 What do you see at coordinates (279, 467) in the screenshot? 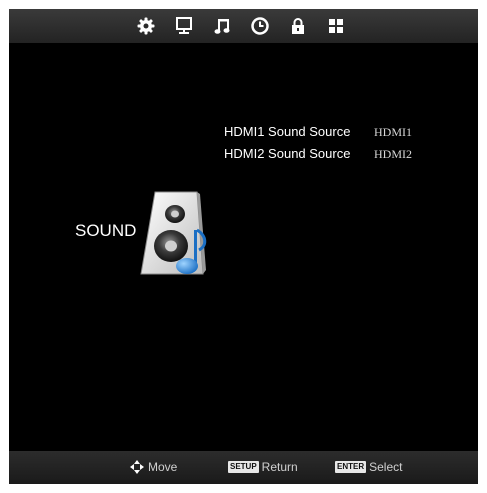
I see `hint-return-label: Return` at bounding box center [279, 467].